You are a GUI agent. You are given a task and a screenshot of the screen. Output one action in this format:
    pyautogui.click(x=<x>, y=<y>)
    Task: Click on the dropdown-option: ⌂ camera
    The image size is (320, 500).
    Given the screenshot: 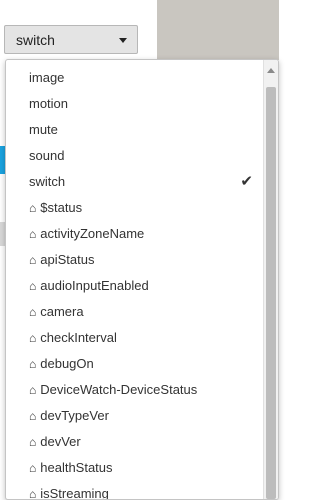 What is the action you would take?
    pyautogui.click(x=135, y=312)
    